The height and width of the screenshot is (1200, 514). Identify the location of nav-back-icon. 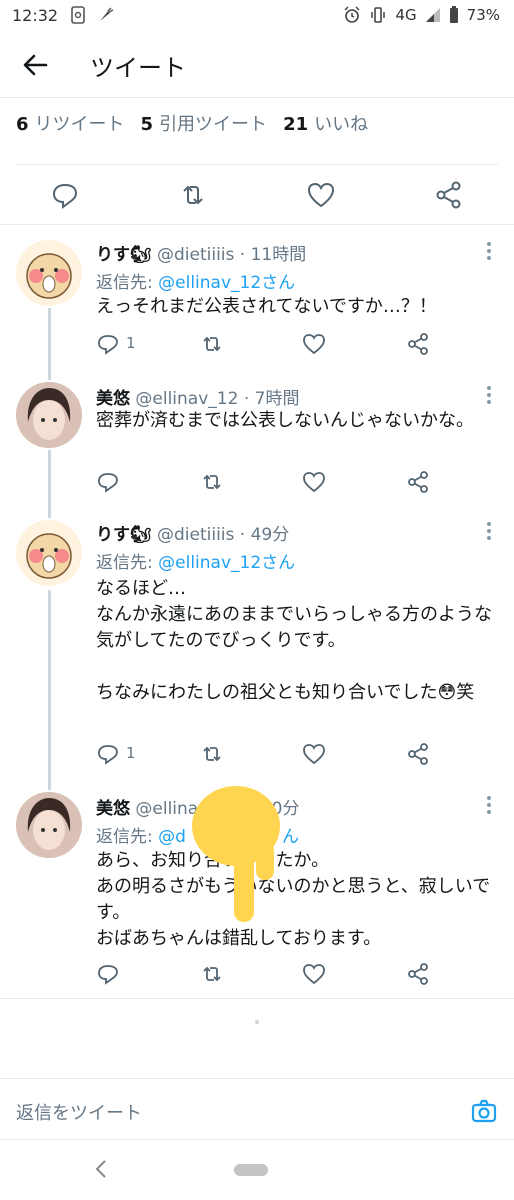
(101, 1169).